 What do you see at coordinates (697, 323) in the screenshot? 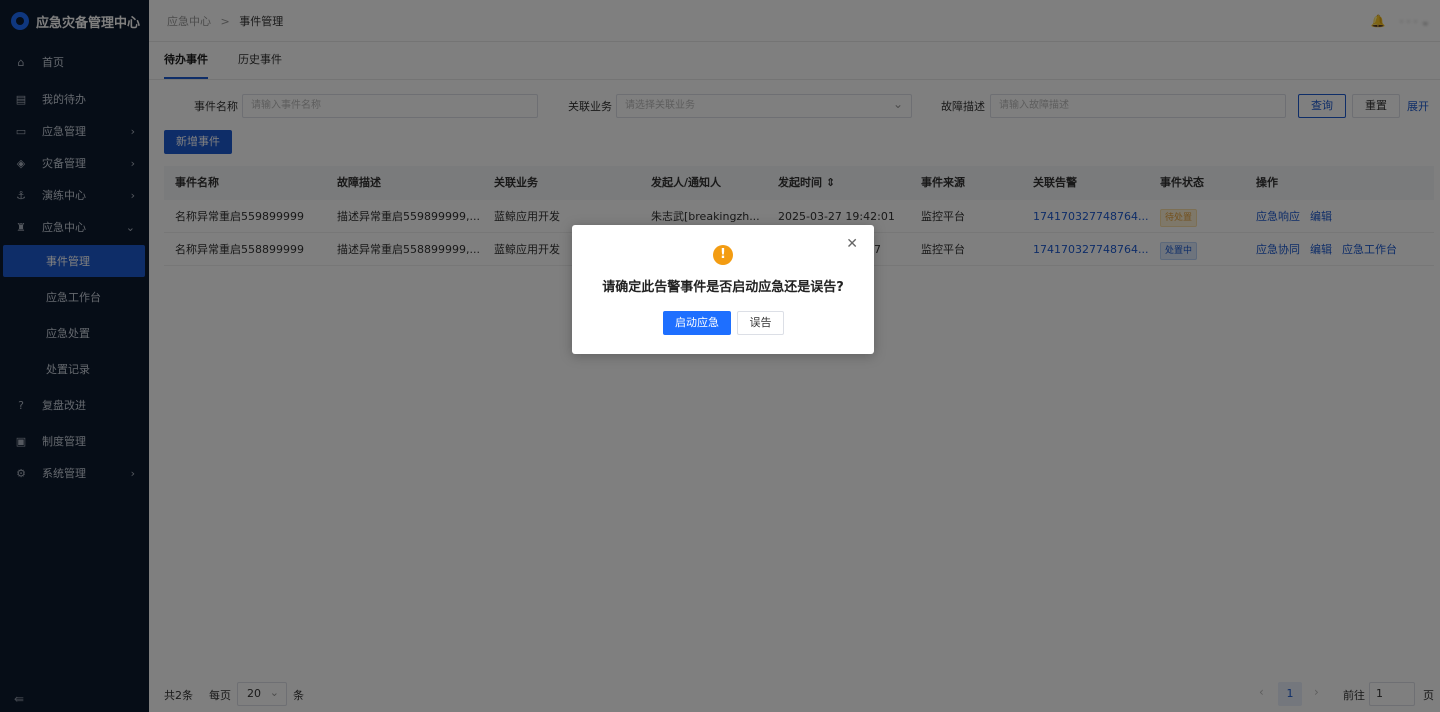
I see `start-emergency-button: 启动应急` at bounding box center [697, 323].